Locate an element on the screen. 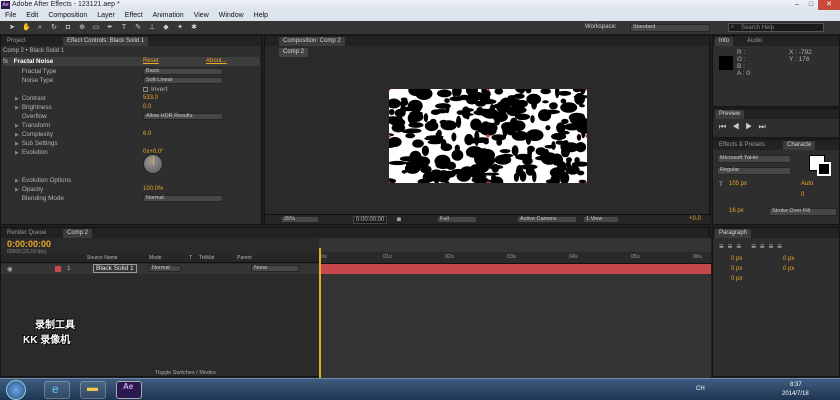  prop-row: ▶ Opacity is located at coordinates (131, 189).